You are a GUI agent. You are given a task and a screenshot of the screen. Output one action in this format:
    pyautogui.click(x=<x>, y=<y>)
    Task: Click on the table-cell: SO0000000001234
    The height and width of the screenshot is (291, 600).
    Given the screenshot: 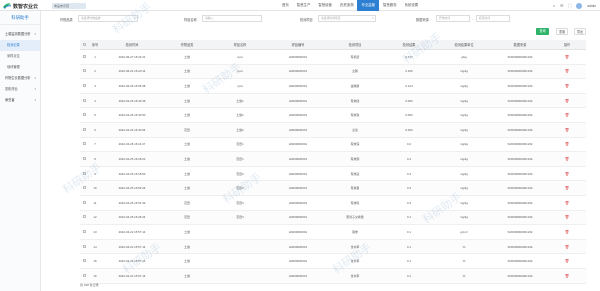 What is the action you would take?
    pyautogui.click(x=520, y=71)
    